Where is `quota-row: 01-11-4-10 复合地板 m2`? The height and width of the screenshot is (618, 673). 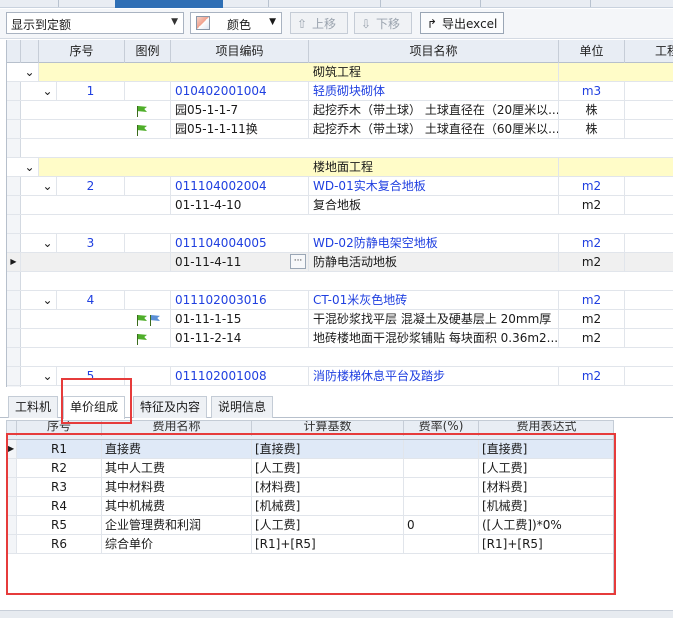 quota-row: 01-11-4-10 复合地板 m2 is located at coordinates (340, 205).